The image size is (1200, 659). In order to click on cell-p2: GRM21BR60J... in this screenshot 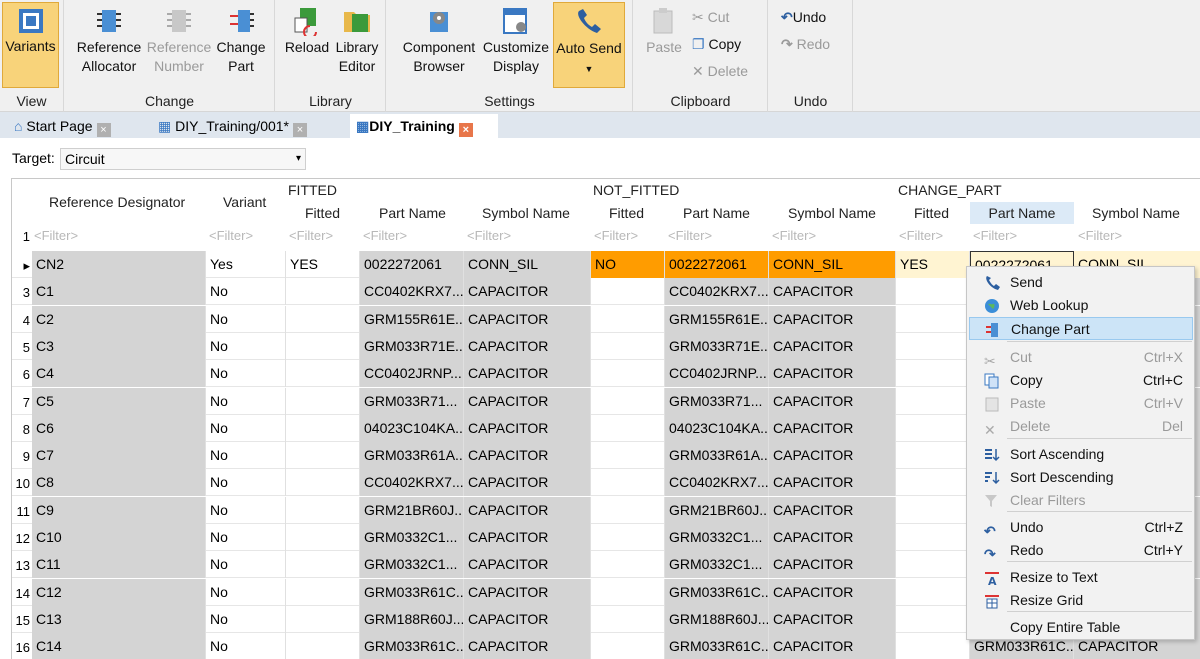, I will do `click(717, 510)`.